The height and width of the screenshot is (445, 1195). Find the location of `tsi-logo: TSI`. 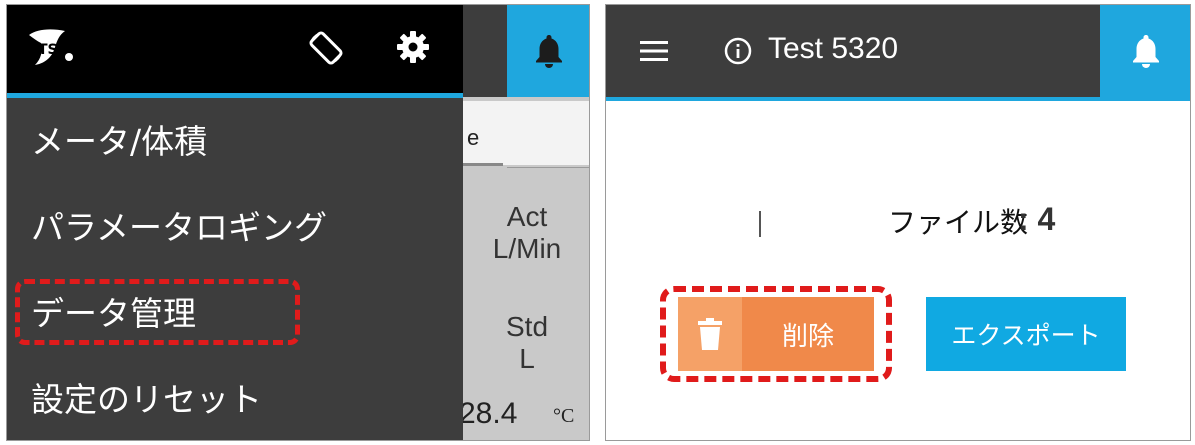

tsi-logo: TSI is located at coordinates (51, 47).